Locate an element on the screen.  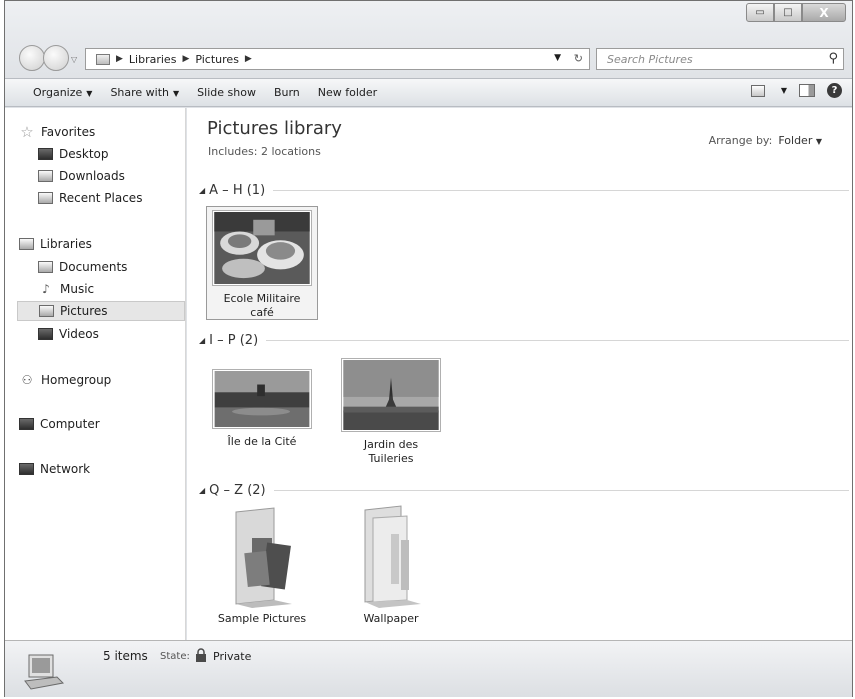
share-with-label: Share with is located at coordinates (140, 92).